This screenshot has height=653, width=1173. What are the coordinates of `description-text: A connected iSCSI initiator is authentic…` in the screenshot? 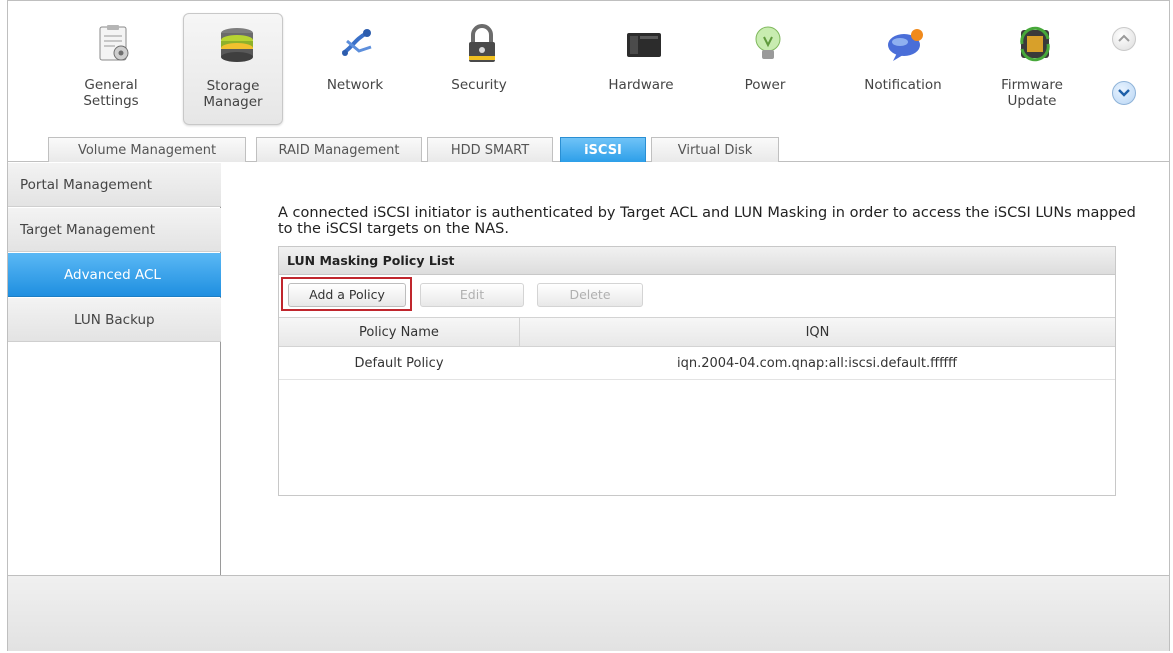 It's located at (707, 221).